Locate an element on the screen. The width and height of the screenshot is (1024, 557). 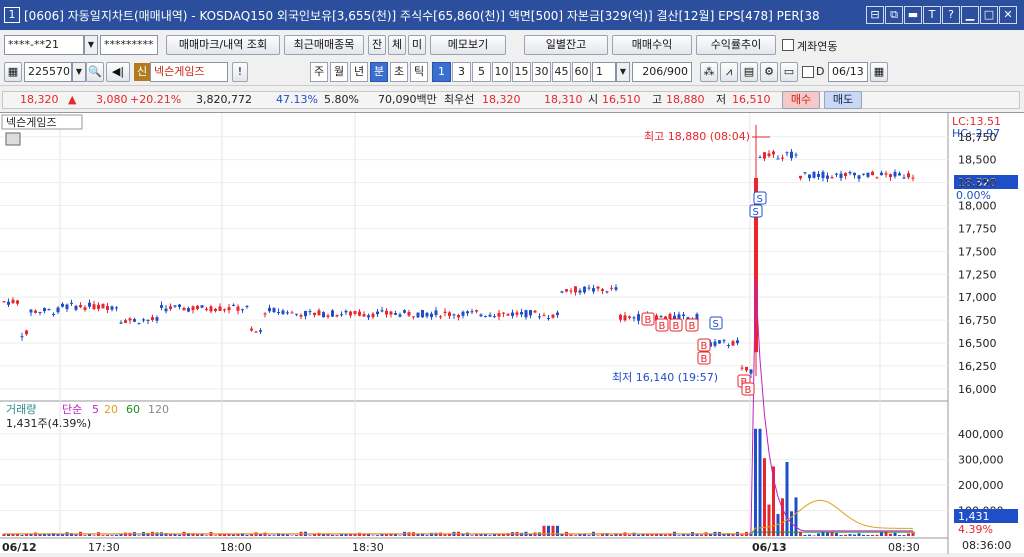
ma-60: 60 is located at coordinates (133, 409).